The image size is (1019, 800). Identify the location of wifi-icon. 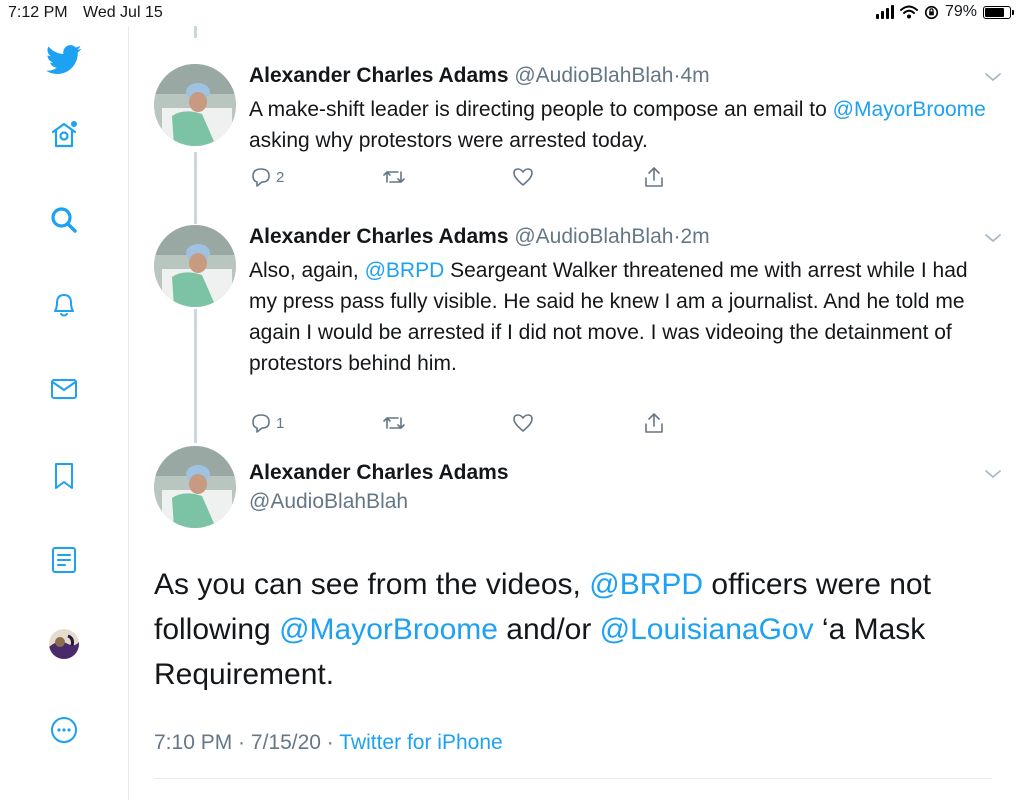
(908, 12).